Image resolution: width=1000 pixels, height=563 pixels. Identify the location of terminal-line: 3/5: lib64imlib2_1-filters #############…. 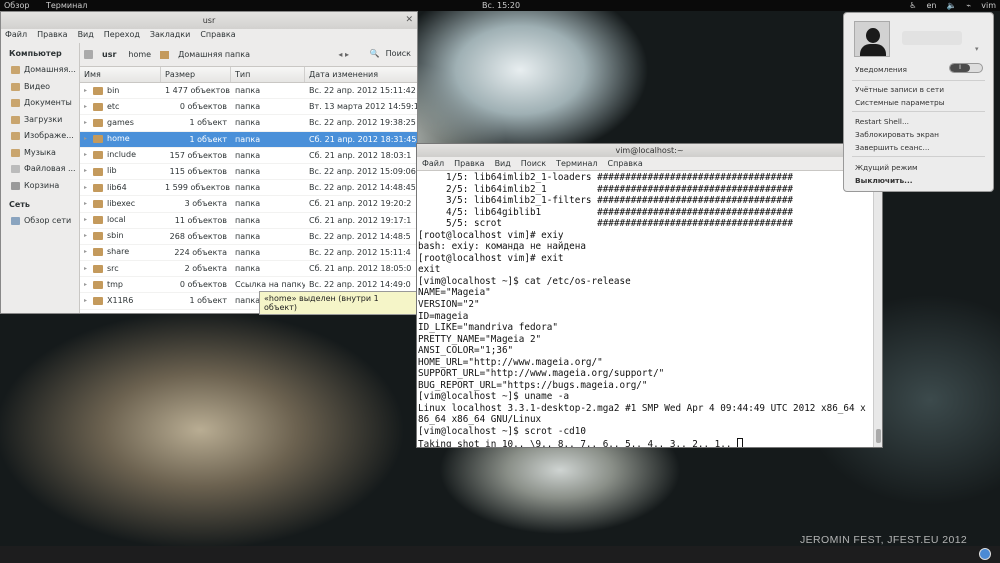
(606, 201).